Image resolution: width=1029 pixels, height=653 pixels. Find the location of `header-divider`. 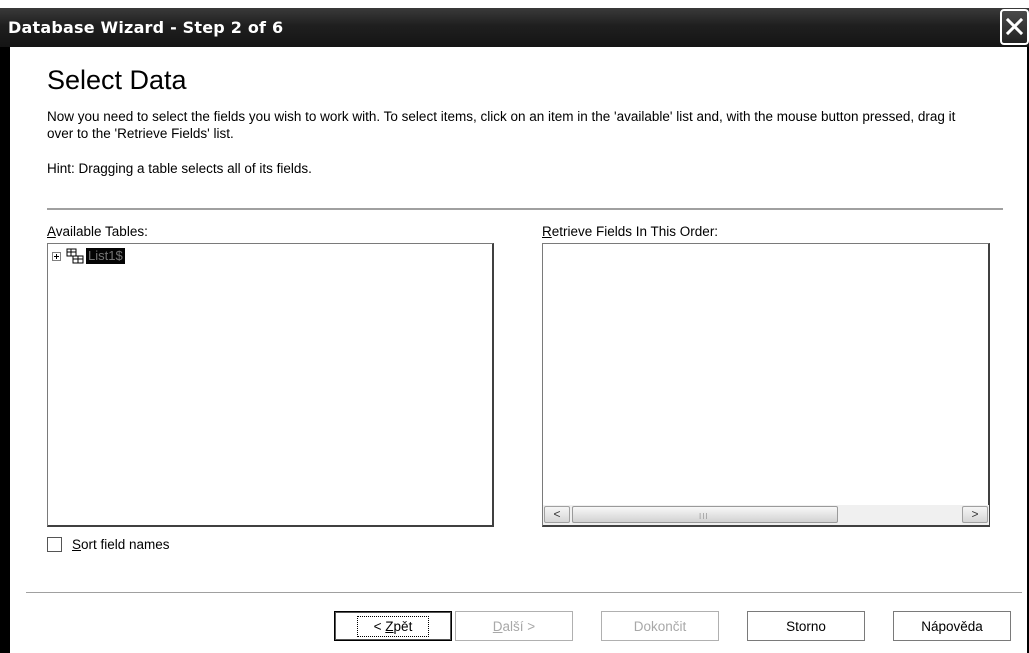

header-divider is located at coordinates (525, 209).